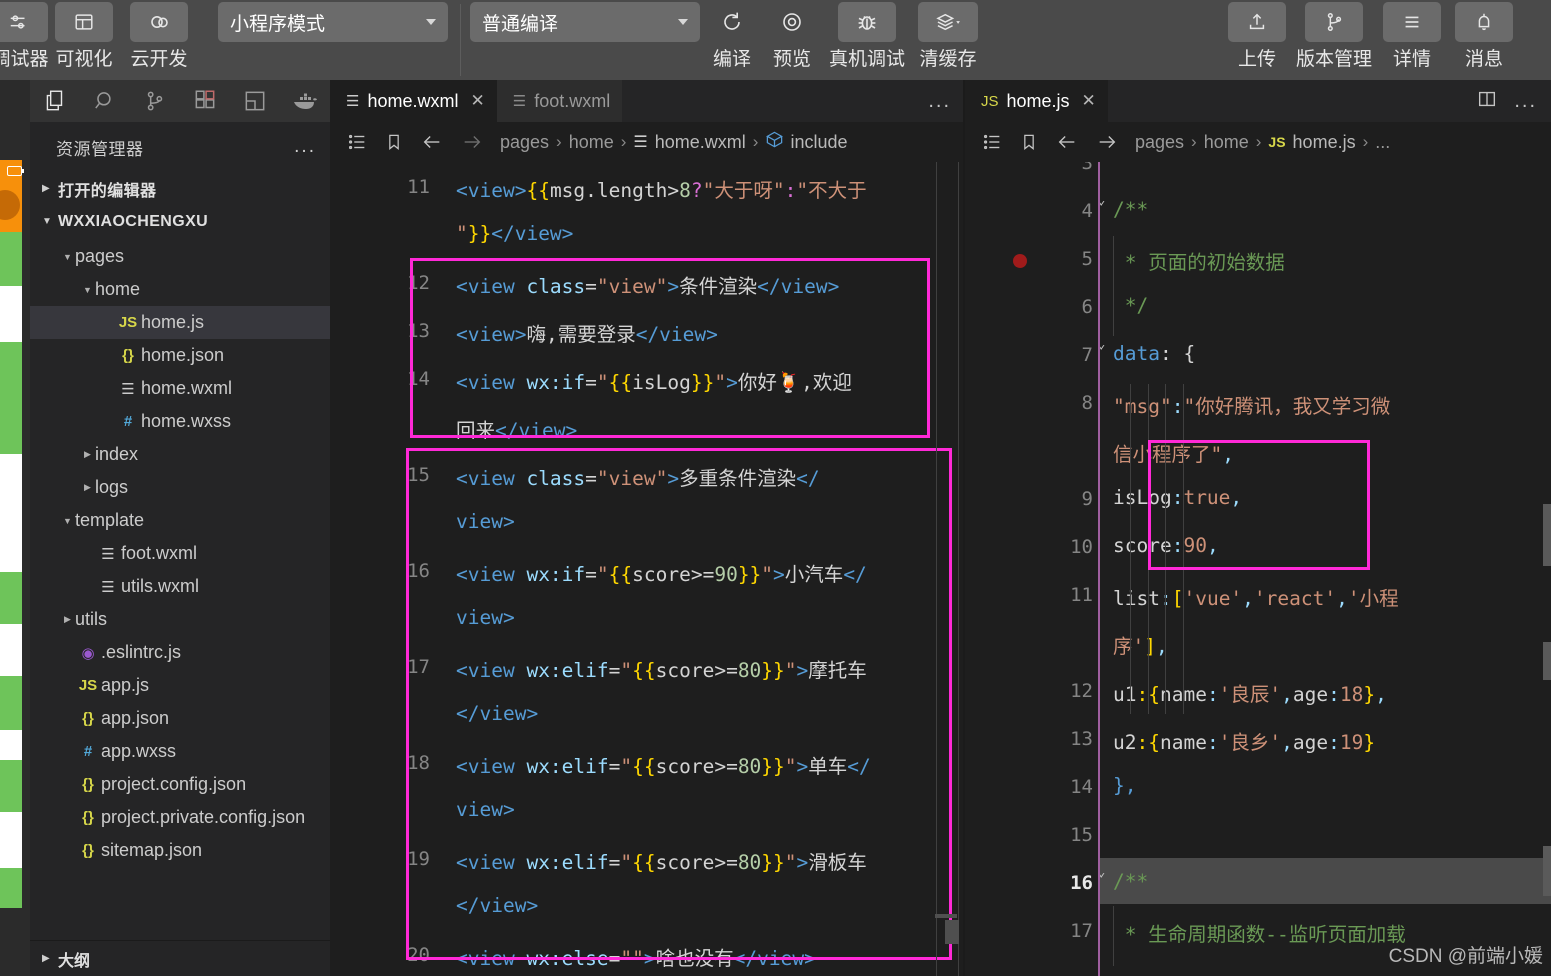  Describe the element at coordinates (128, 355) in the screenshot. I see `json-file-icon: {}` at that location.